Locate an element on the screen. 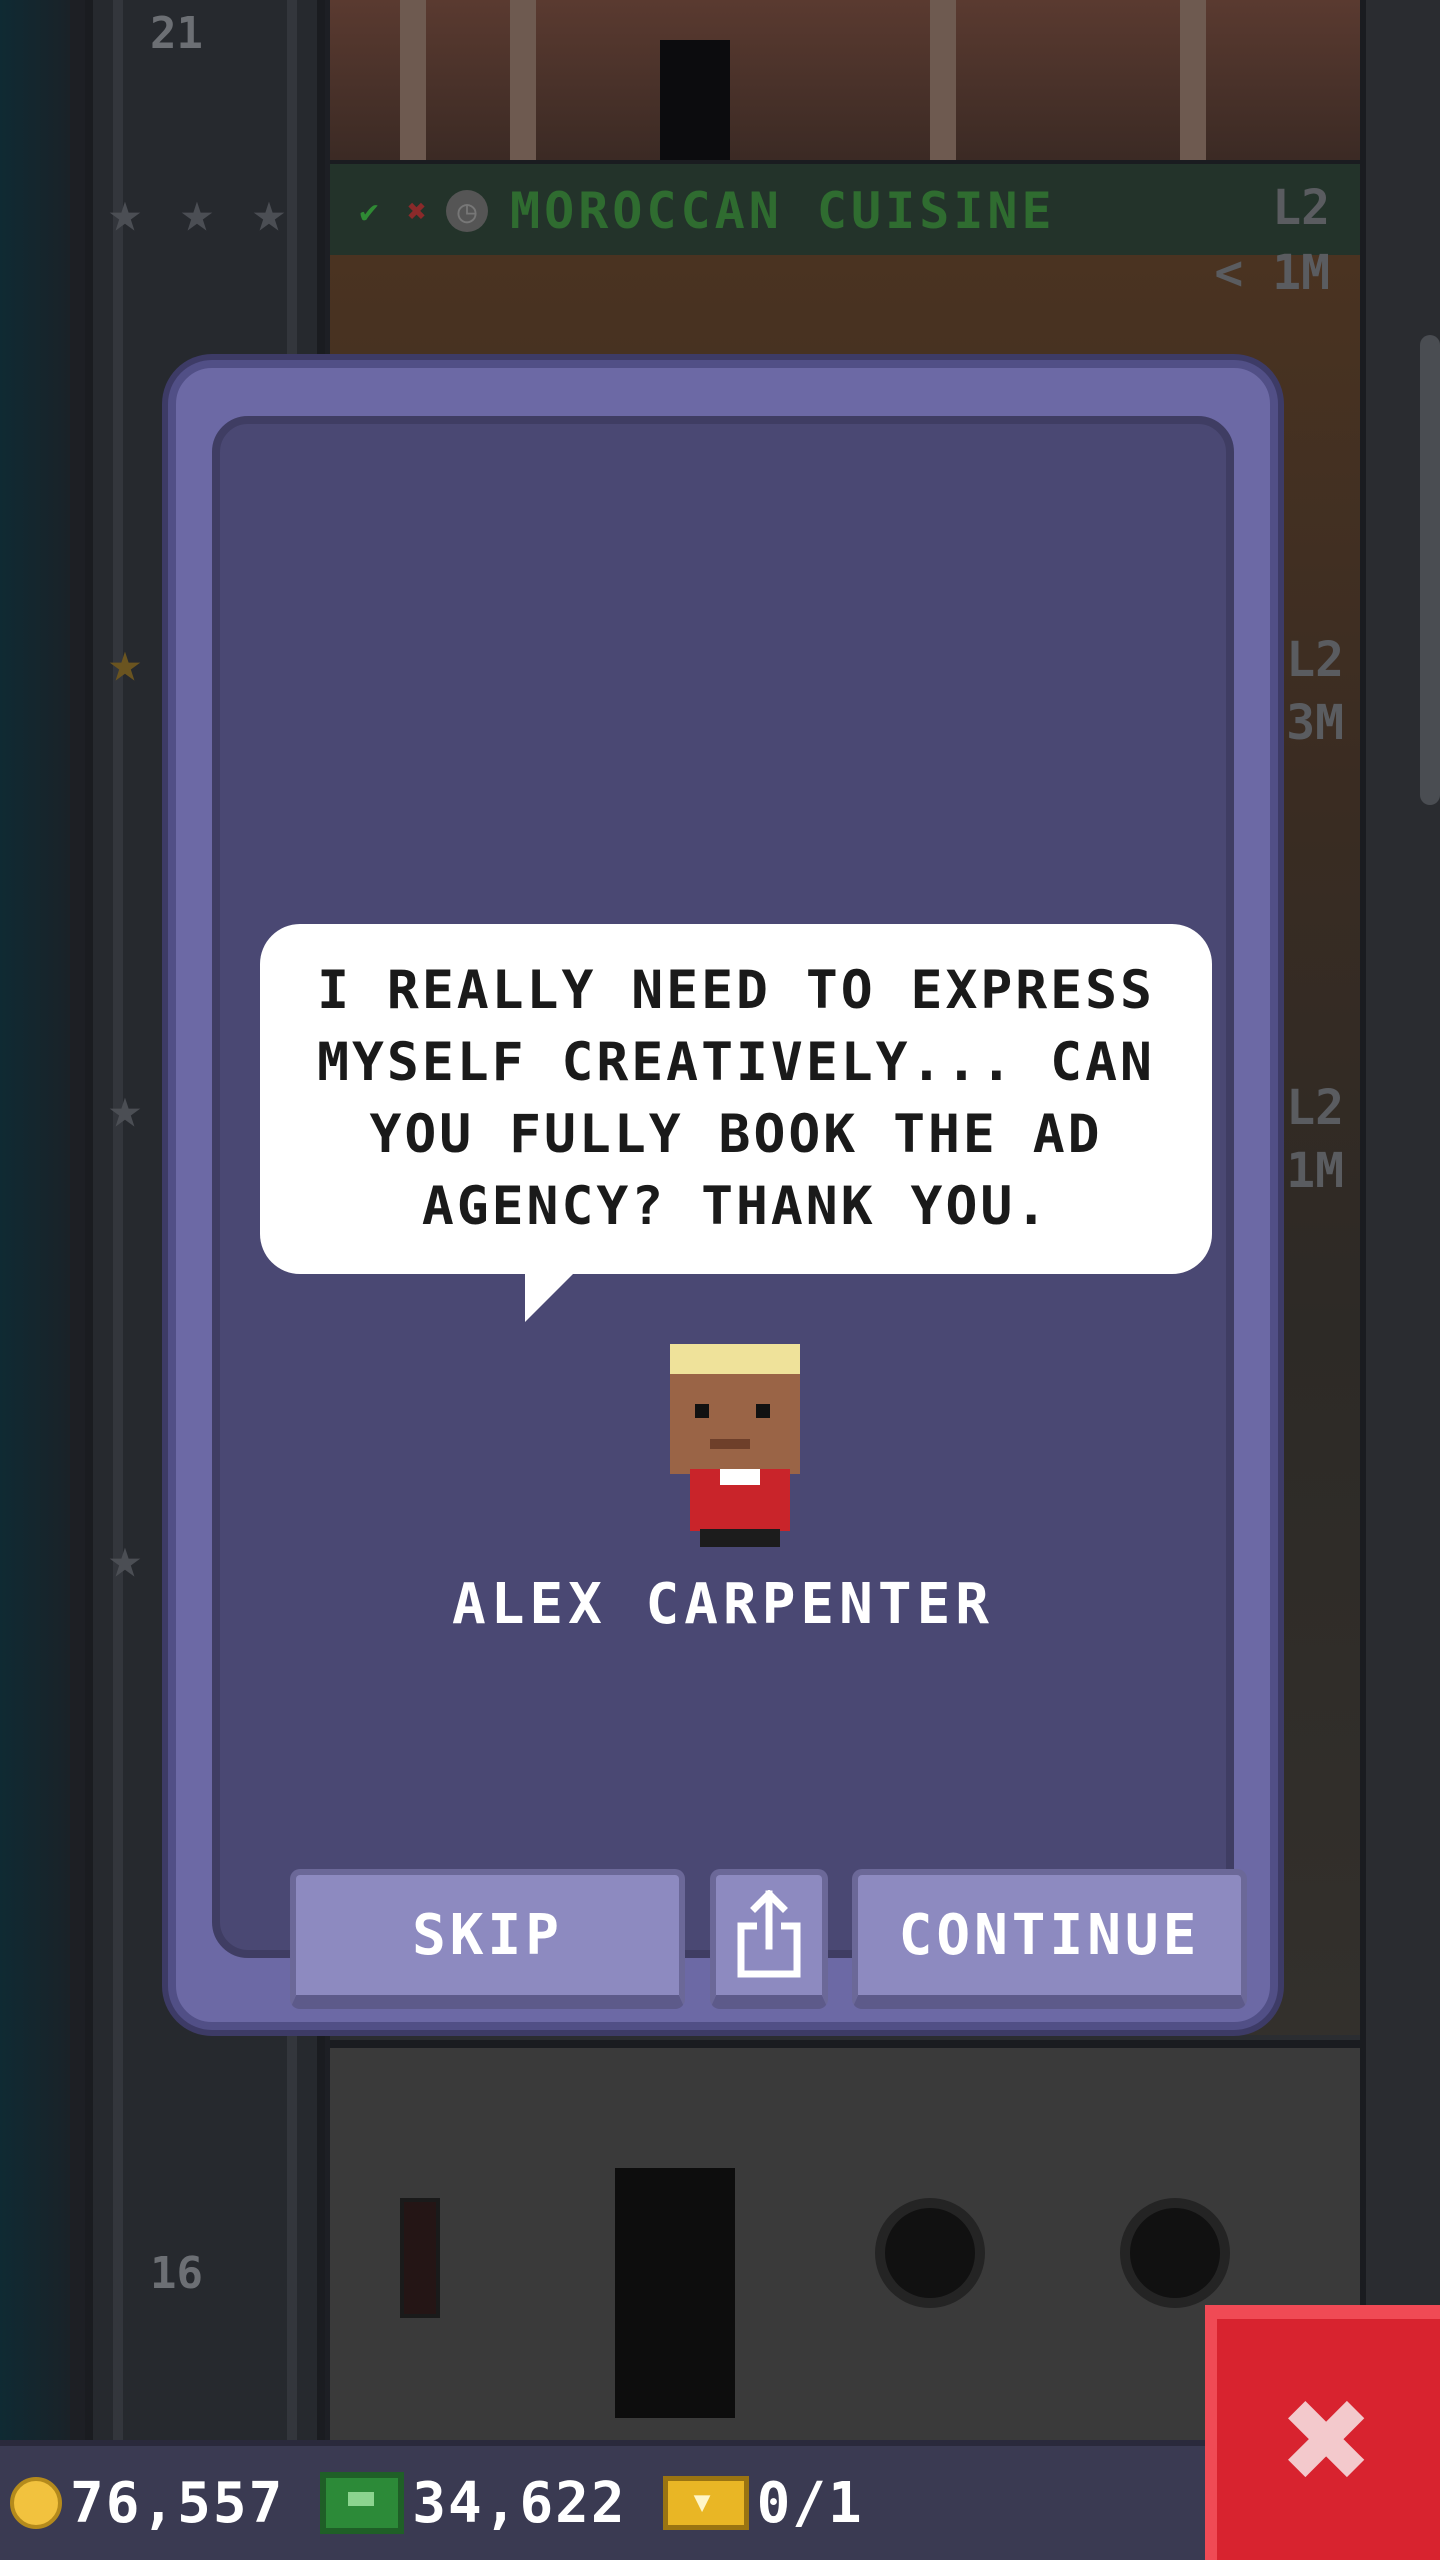 The height and width of the screenshot is (2560, 1440). continue-button: CONTINUE is located at coordinates (1049, 1939).